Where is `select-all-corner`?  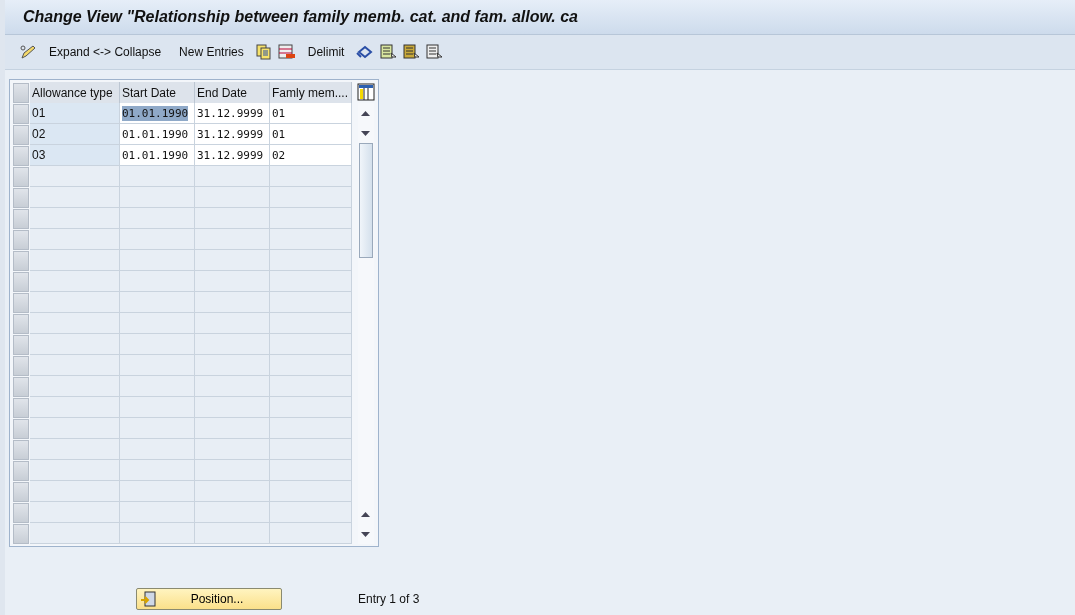 select-all-corner is located at coordinates (21, 93).